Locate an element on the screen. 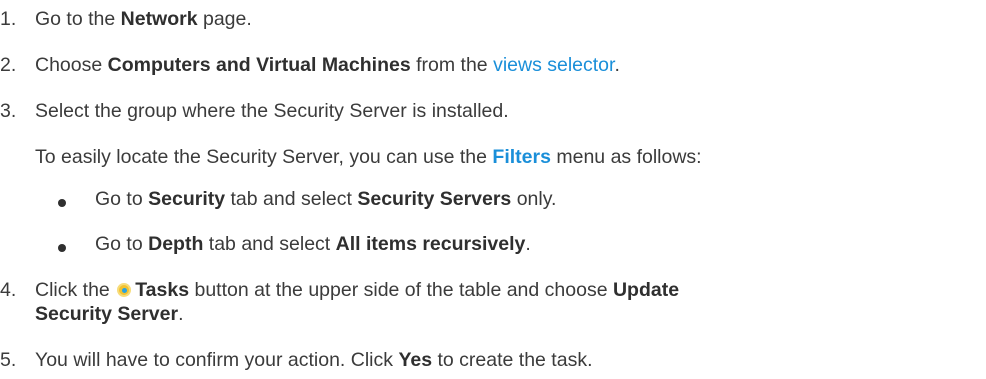 This screenshot has width=986, height=379. security-server-label: Security Server is located at coordinates (107, 314).